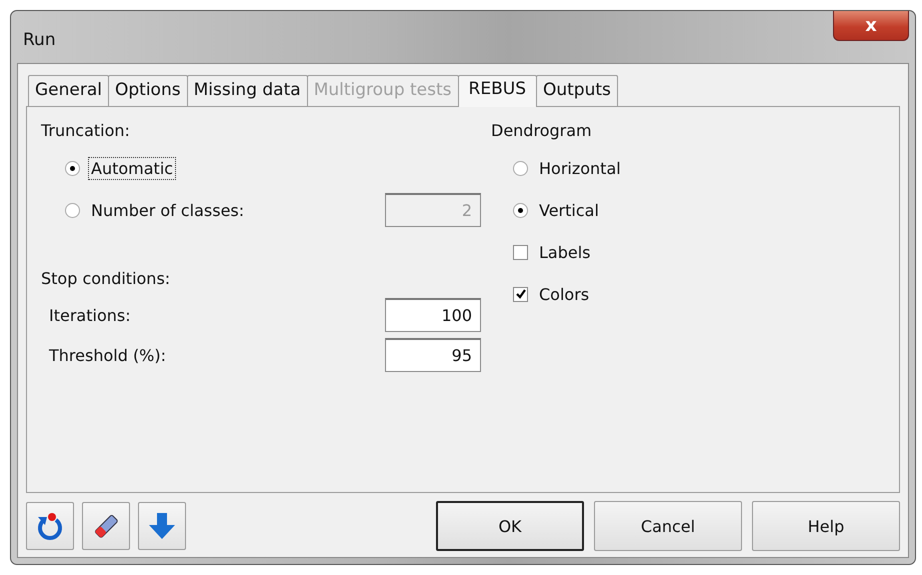  What do you see at coordinates (565, 252) in the screenshot?
I see `checkbox-label: Labels` at bounding box center [565, 252].